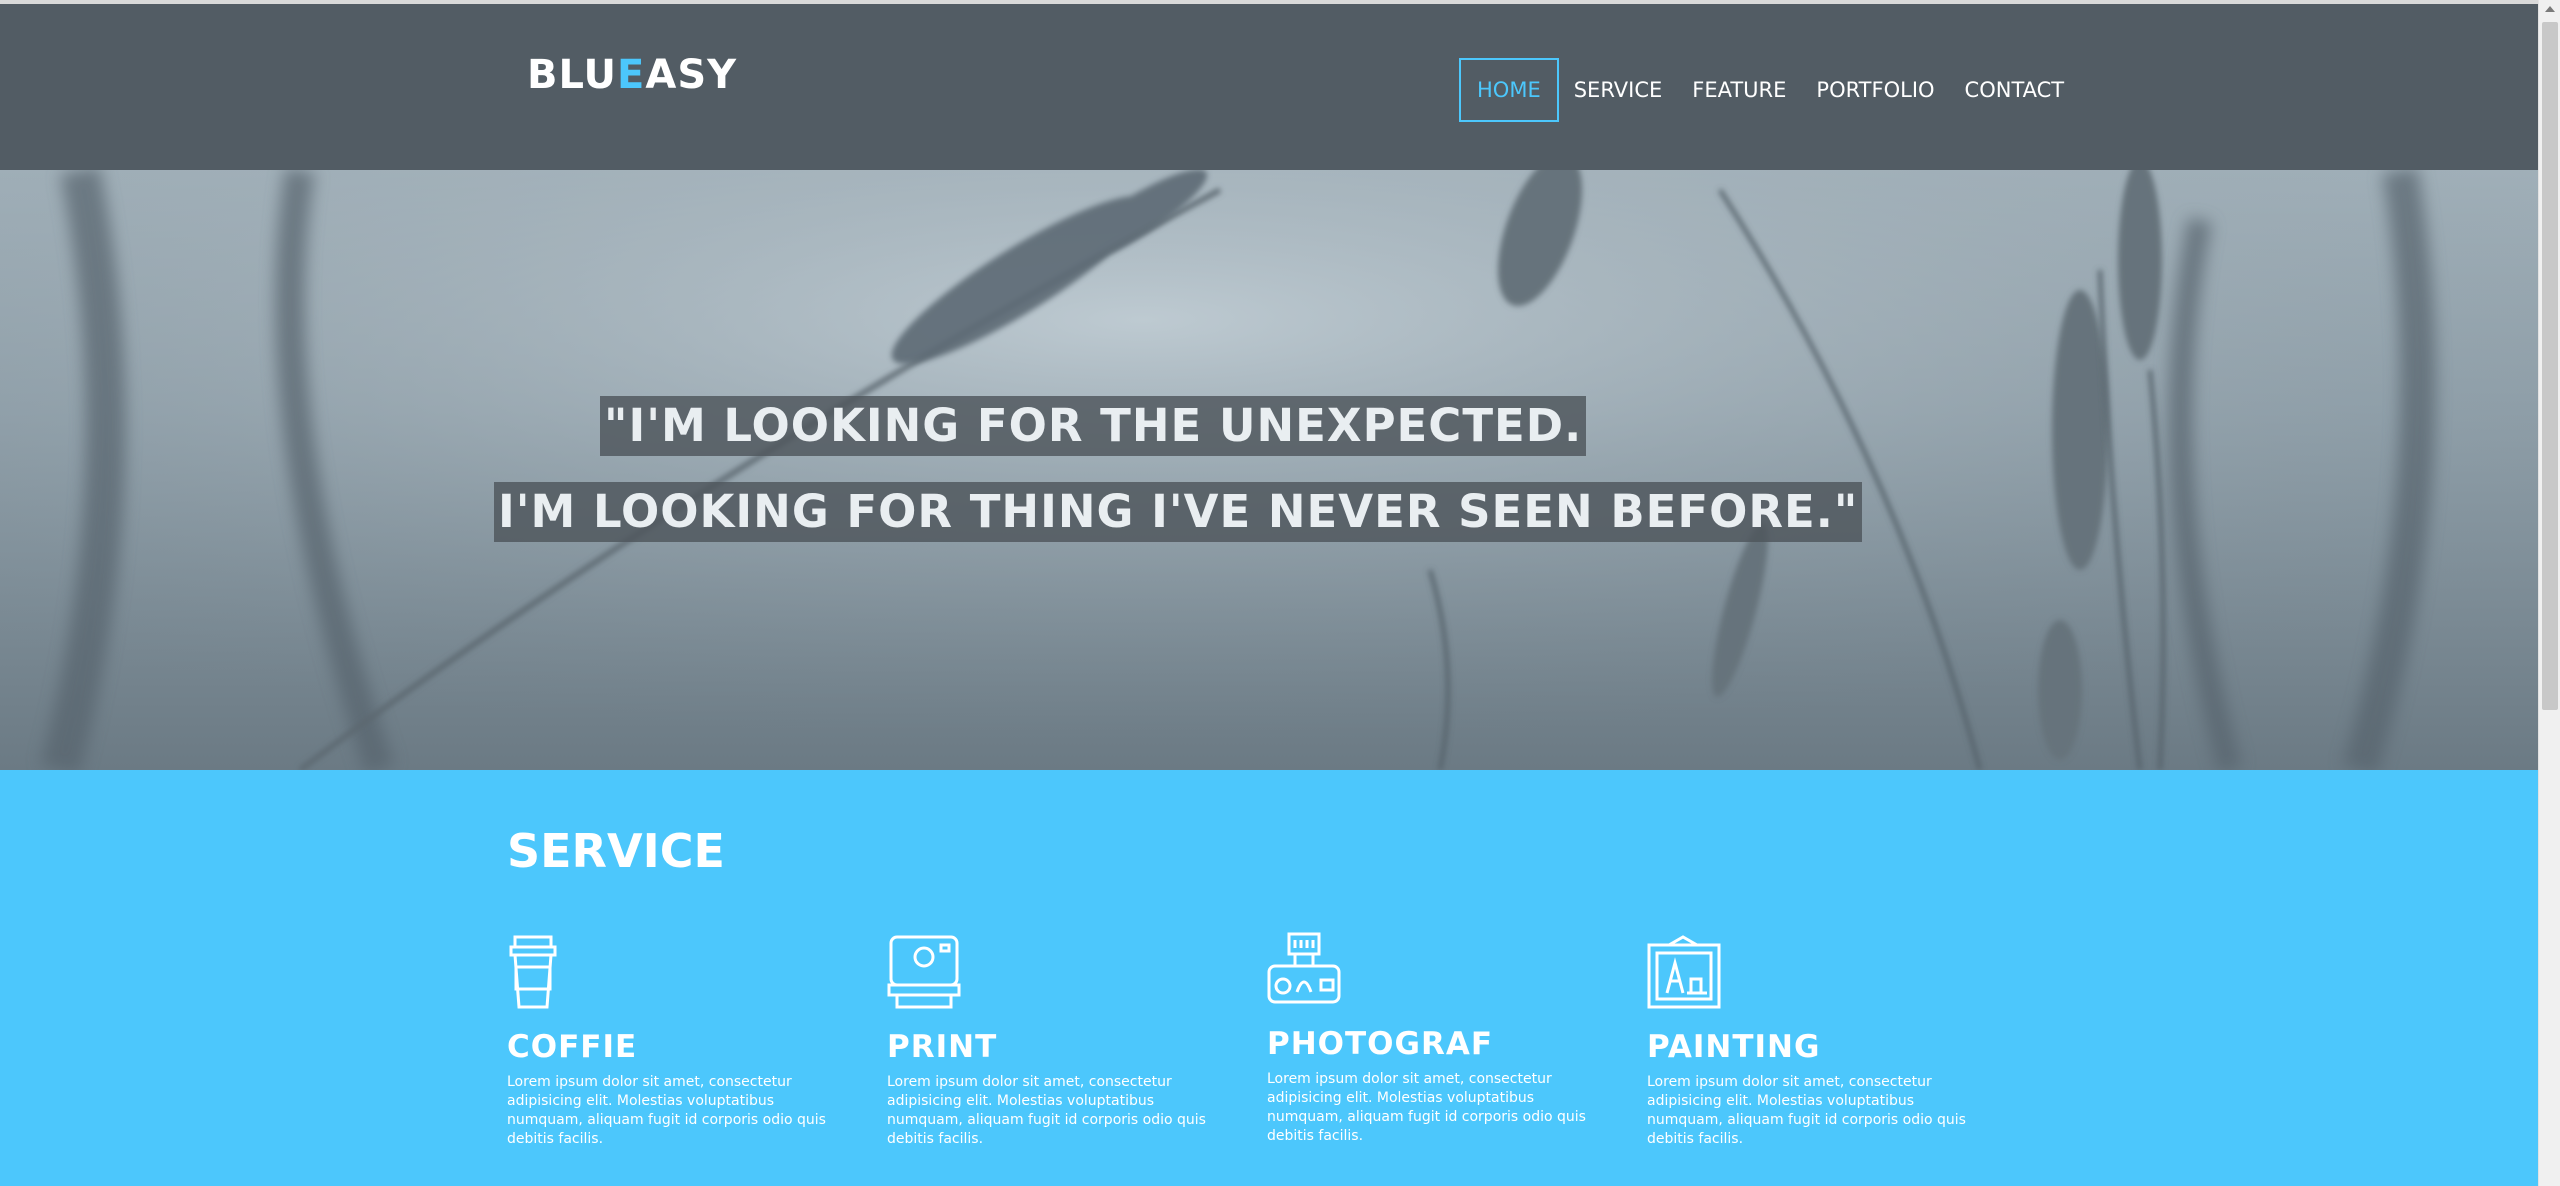 Image resolution: width=2560 pixels, height=1186 pixels. I want to click on logo-text-part1: BLU, so click(572, 75).